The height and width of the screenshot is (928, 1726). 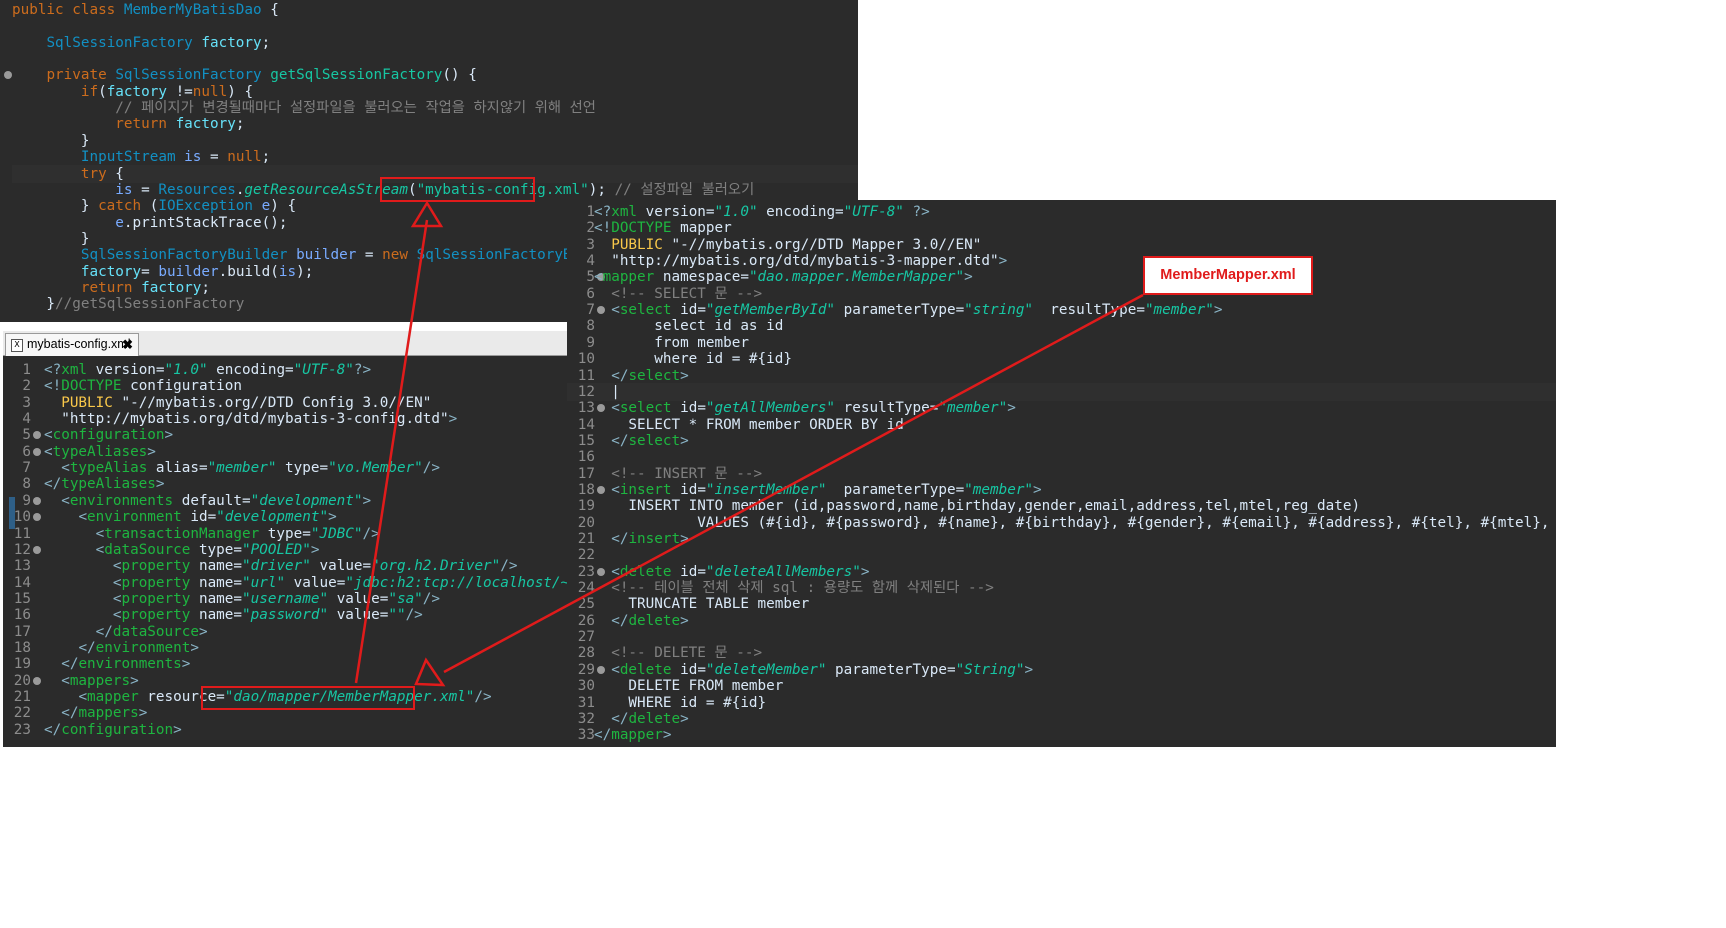 What do you see at coordinates (430, 672) in the screenshot?
I see `arrowhead-mapper` at bounding box center [430, 672].